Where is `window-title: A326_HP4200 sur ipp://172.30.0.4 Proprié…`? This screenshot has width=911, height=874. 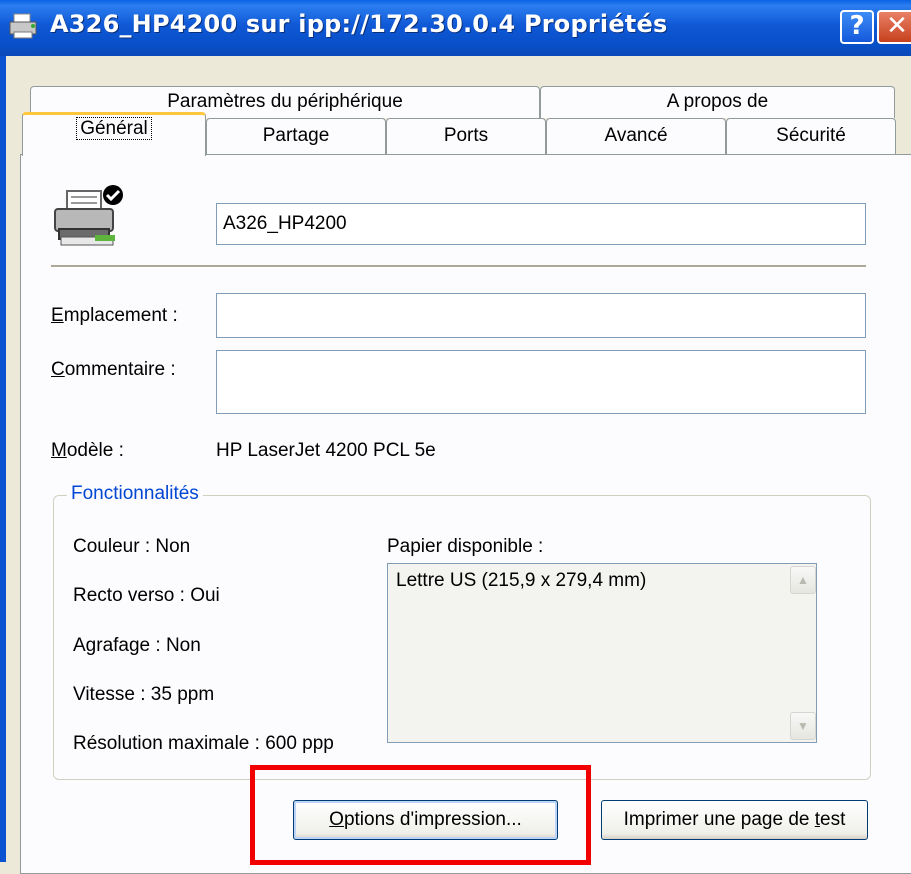 window-title: A326_HP4200 sur ipp://172.30.0.4 Proprié… is located at coordinates (359, 24).